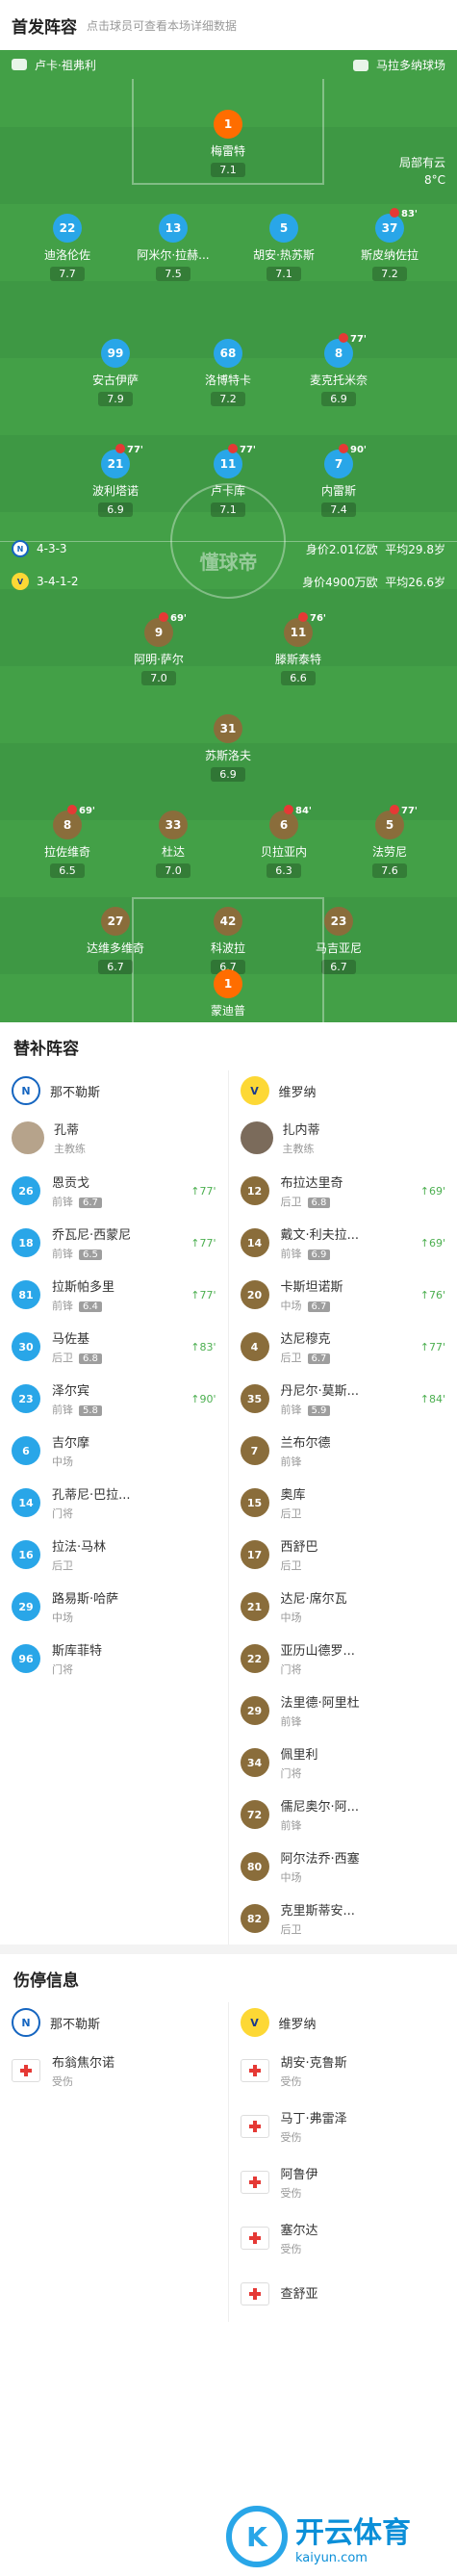 Image resolution: width=457 pixels, height=2576 pixels. What do you see at coordinates (114, 1191) in the screenshot?
I see `sub-player-row: 26 恩贡戈 前锋 6.7 ↑77'` at bounding box center [114, 1191].